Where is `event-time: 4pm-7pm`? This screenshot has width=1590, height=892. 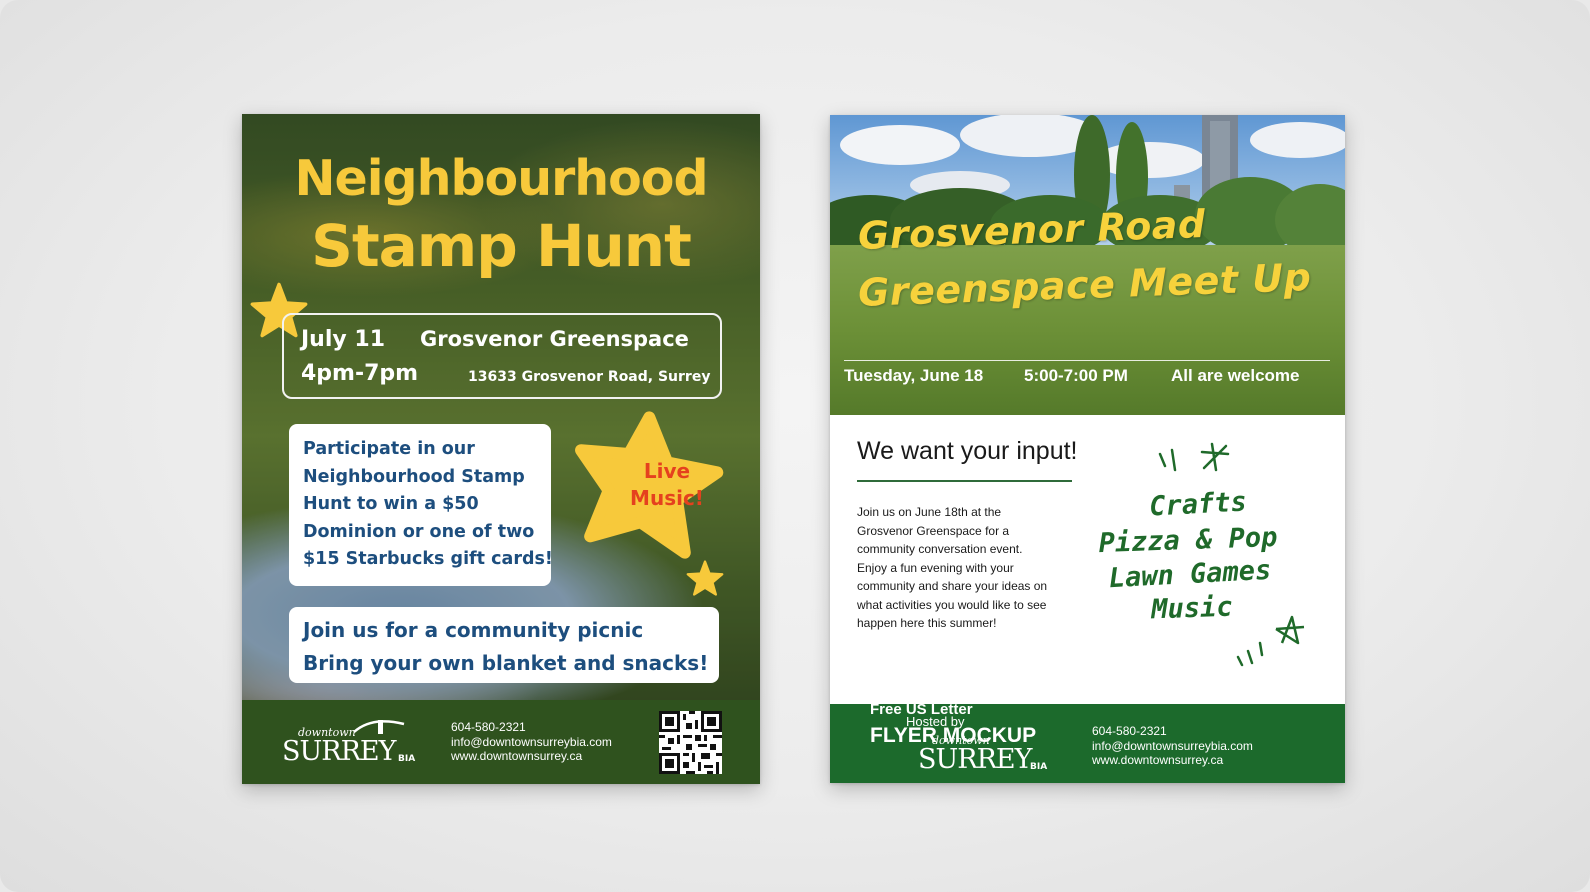
event-time: 4pm-7pm is located at coordinates (360, 373).